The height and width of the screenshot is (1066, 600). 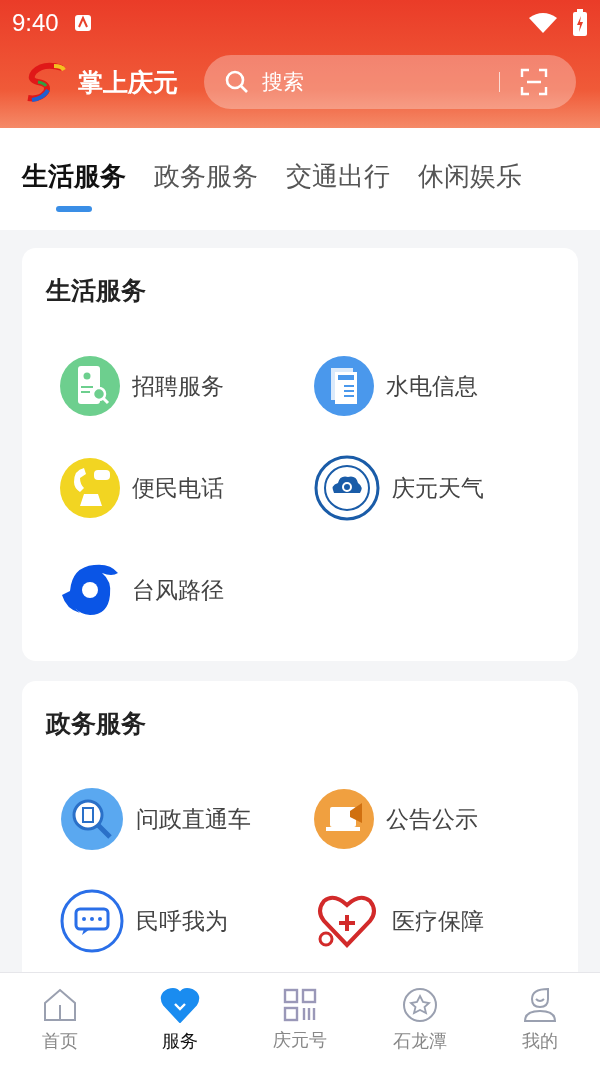 What do you see at coordinates (206, 179) in the screenshot?
I see `category-tab: 政务服务` at bounding box center [206, 179].